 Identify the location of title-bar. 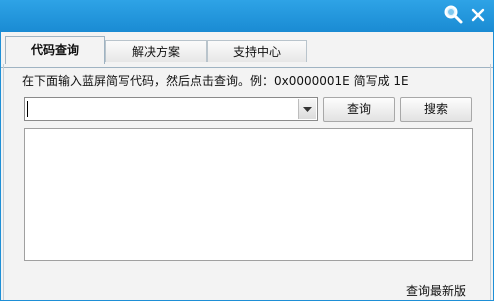
(247, 16).